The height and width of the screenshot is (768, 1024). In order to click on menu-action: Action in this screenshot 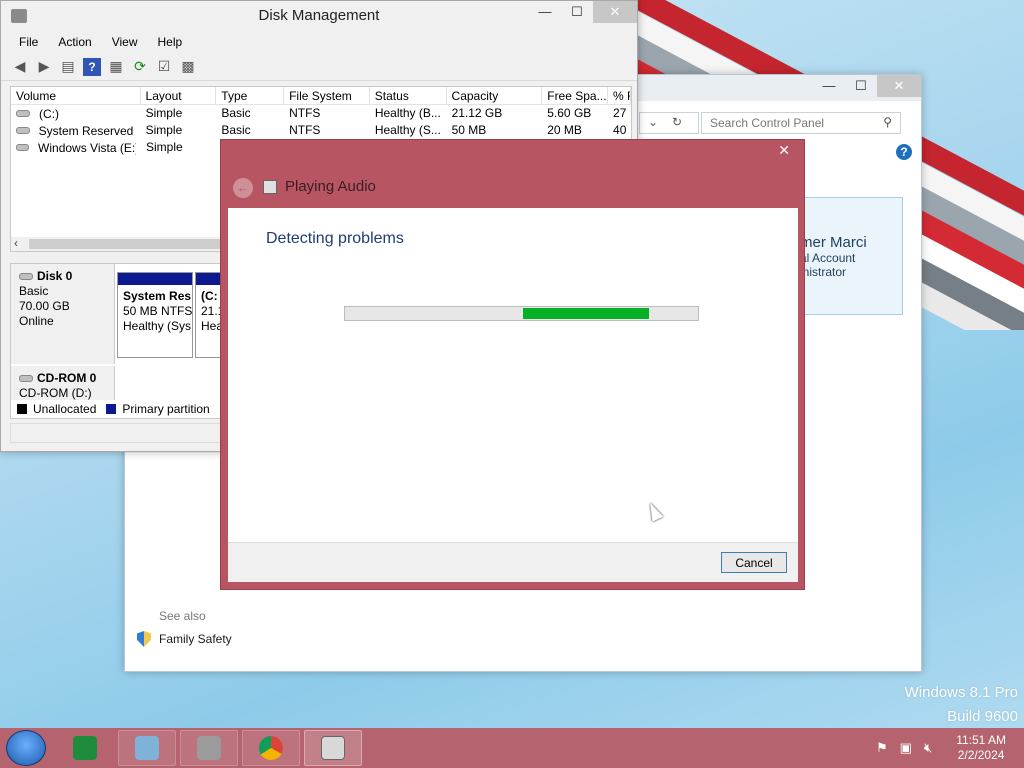, I will do `click(74, 42)`.